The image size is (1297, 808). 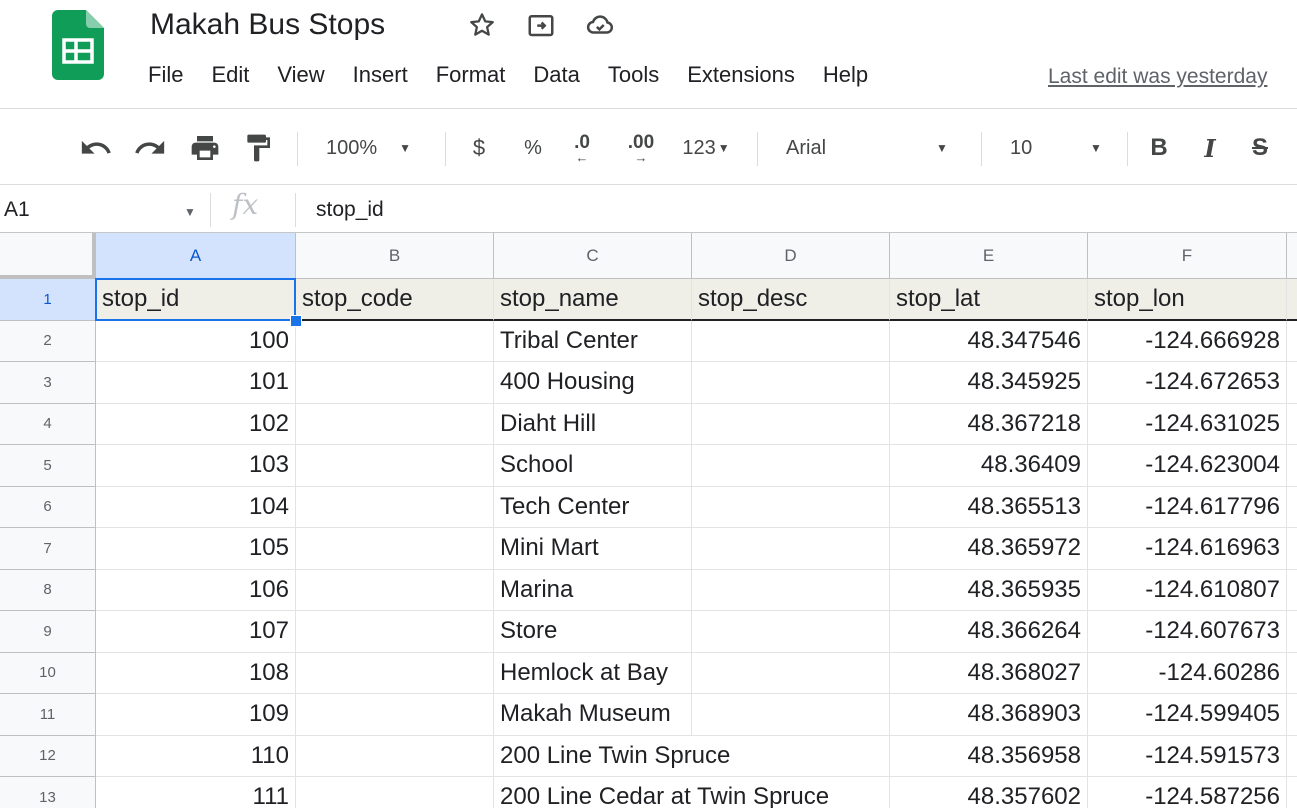 I want to click on row-header: 2, so click(x=48, y=341).